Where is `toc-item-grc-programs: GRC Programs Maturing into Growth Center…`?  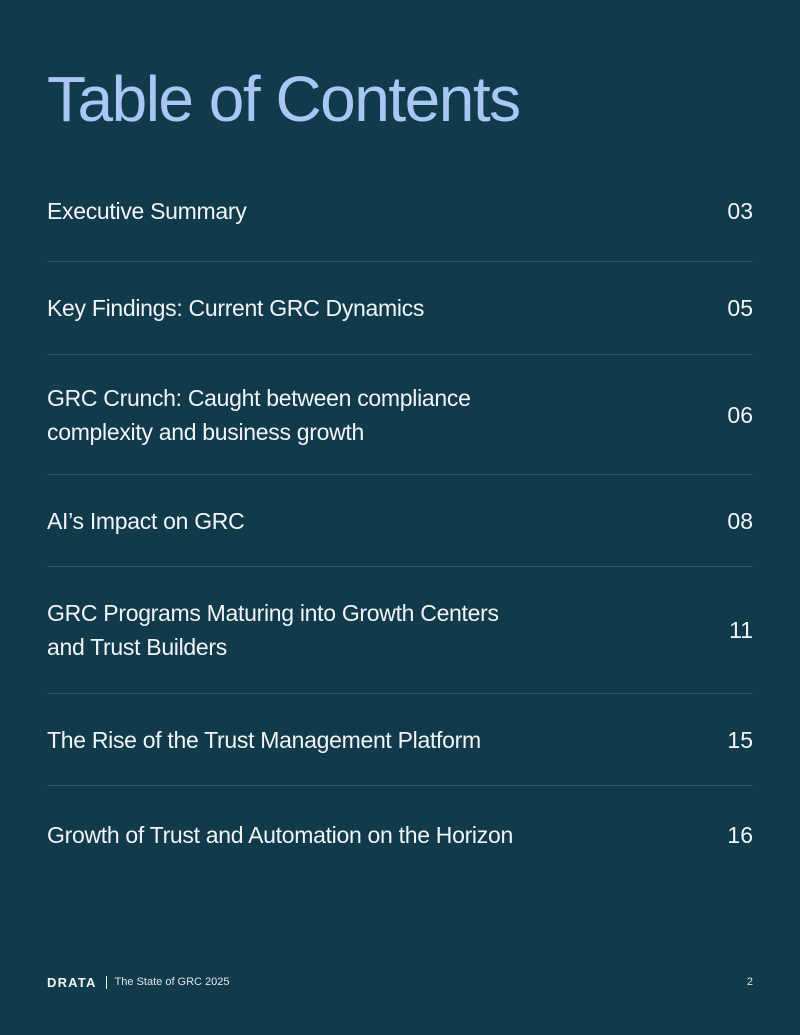
toc-item-grc-programs: GRC Programs Maturing into Growth Center… is located at coordinates (400, 630).